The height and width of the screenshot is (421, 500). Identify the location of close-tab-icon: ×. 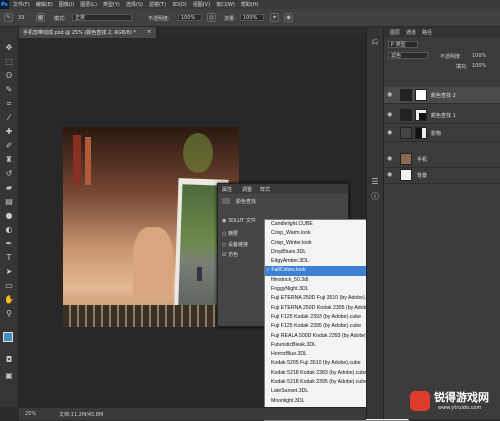
(149, 32).